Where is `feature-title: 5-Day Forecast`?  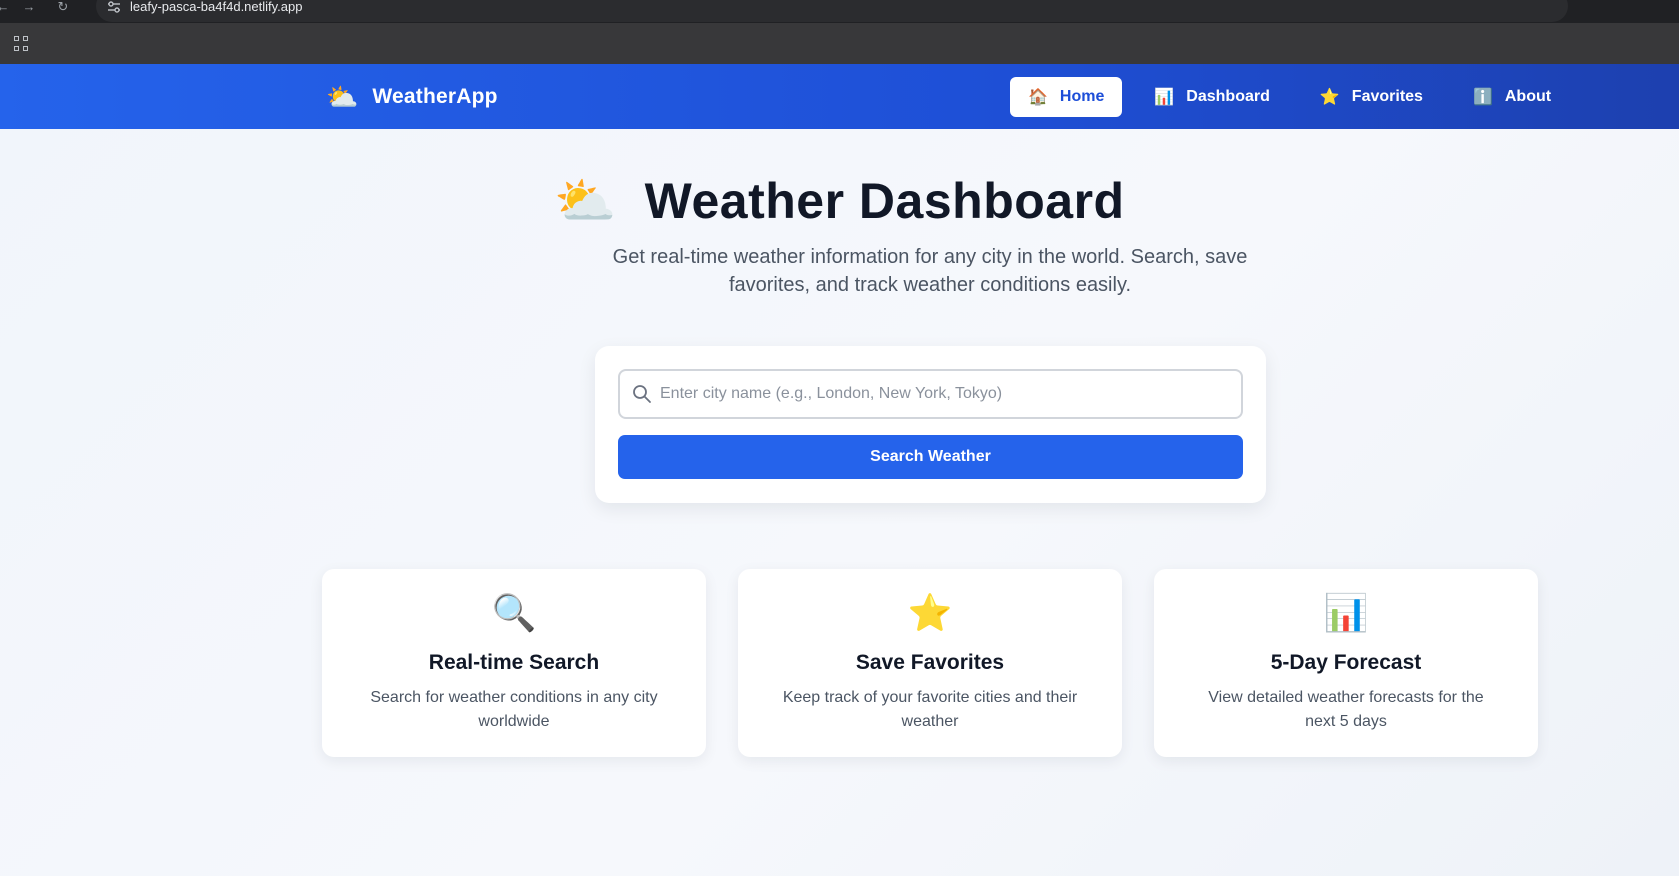
feature-title: 5-Day Forecast is located at coordinates (1346, 662).